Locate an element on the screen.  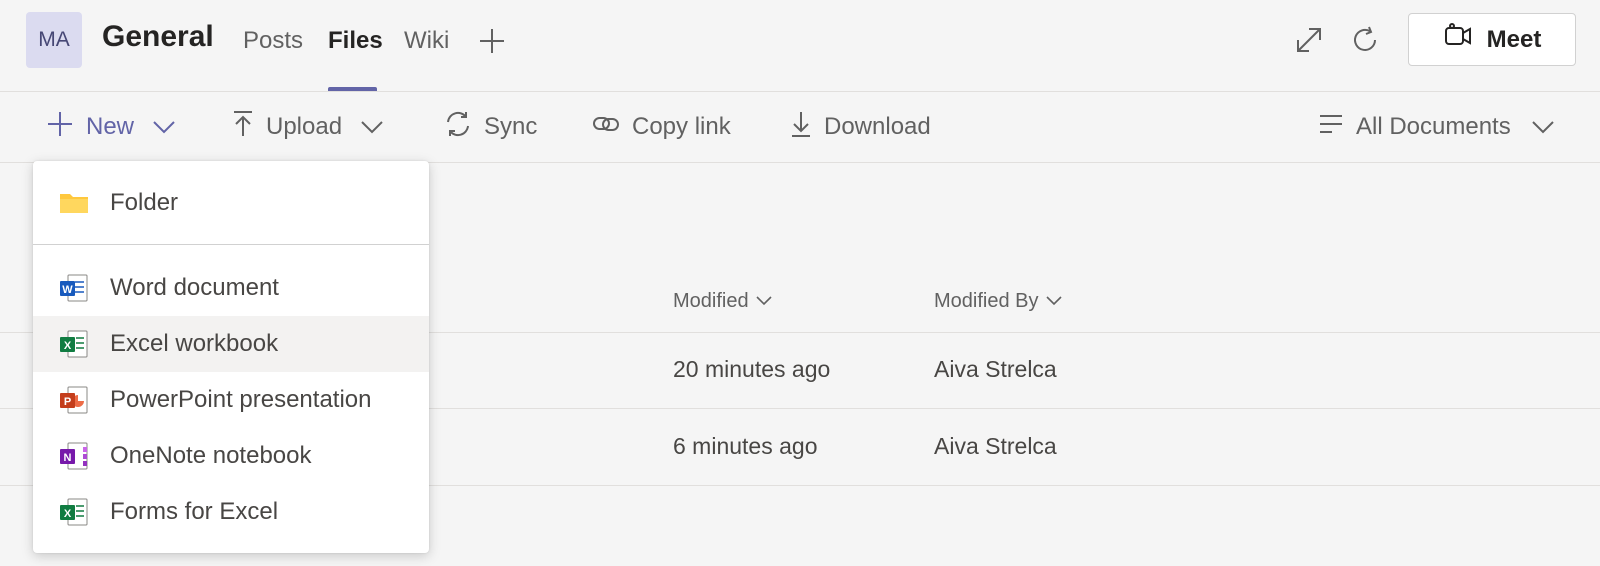
download-icon is located at coordinates (801, 127).